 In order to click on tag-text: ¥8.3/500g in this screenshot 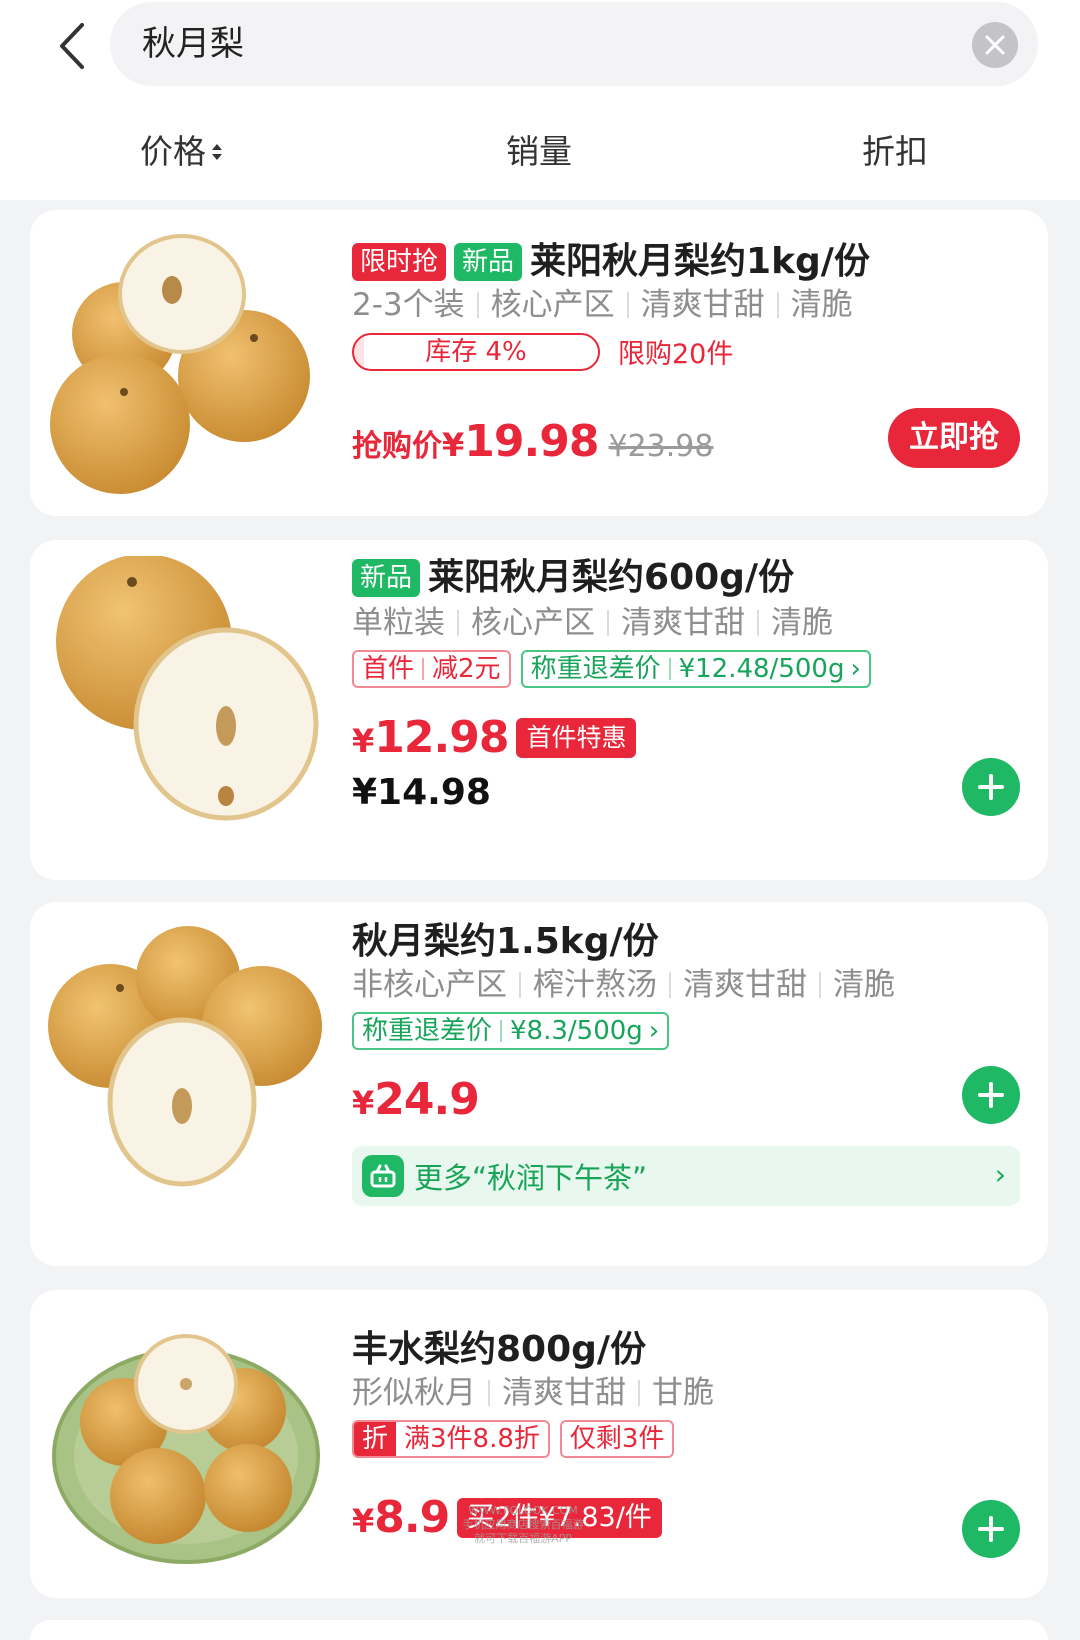, I will do `click(576, 1031)`.